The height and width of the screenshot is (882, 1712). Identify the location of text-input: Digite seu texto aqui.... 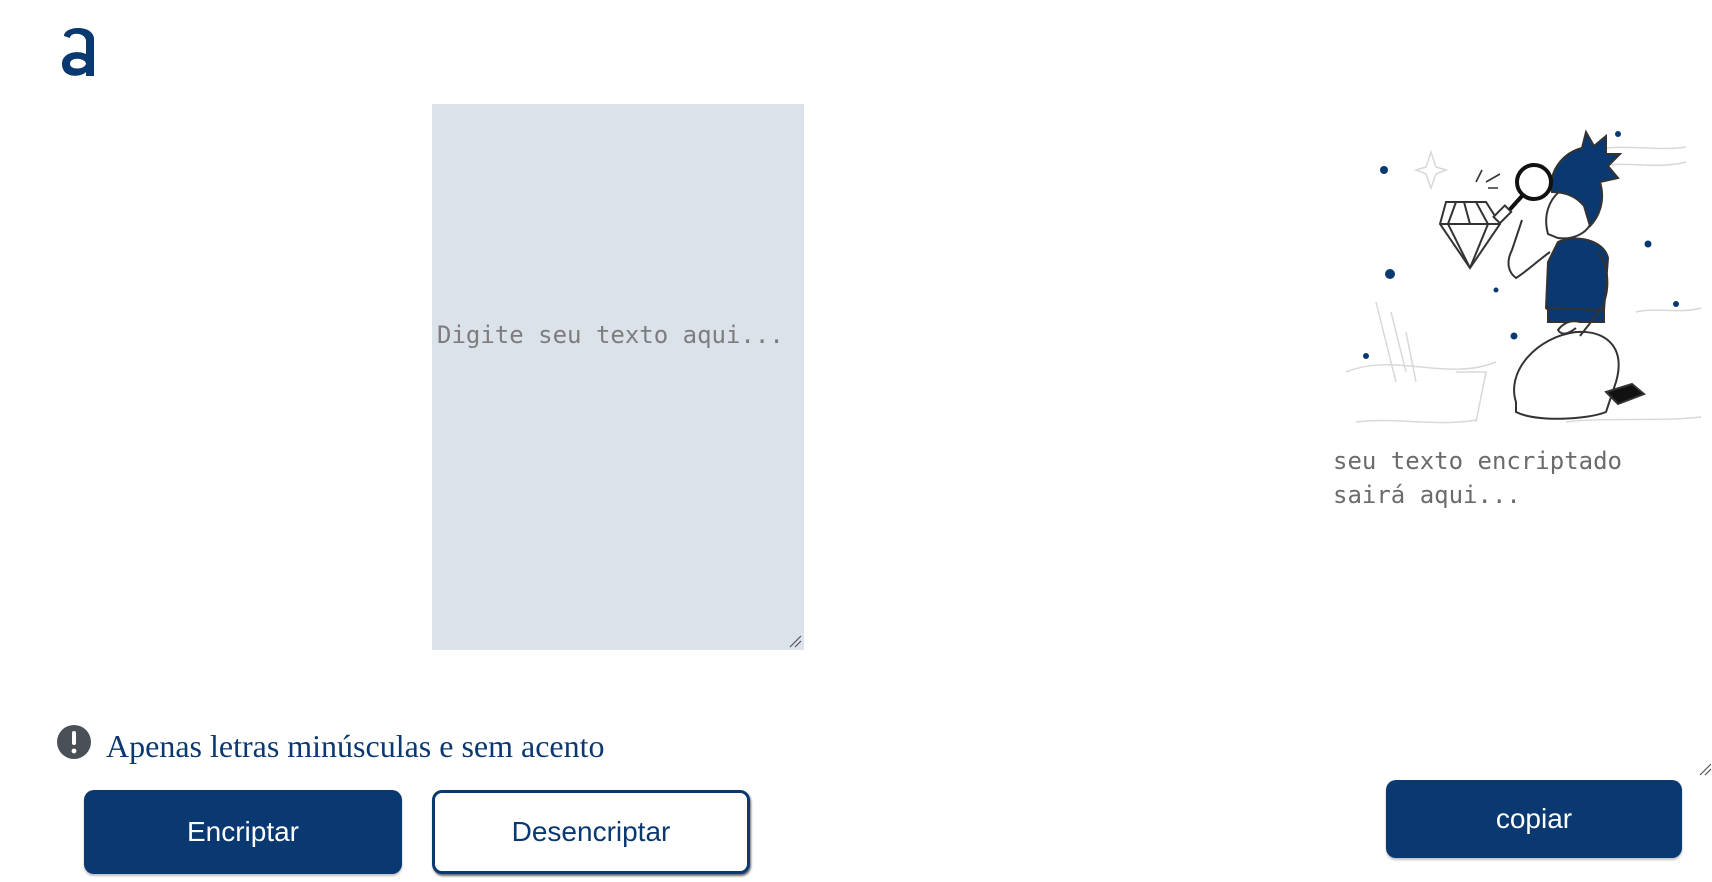
(618, 377).